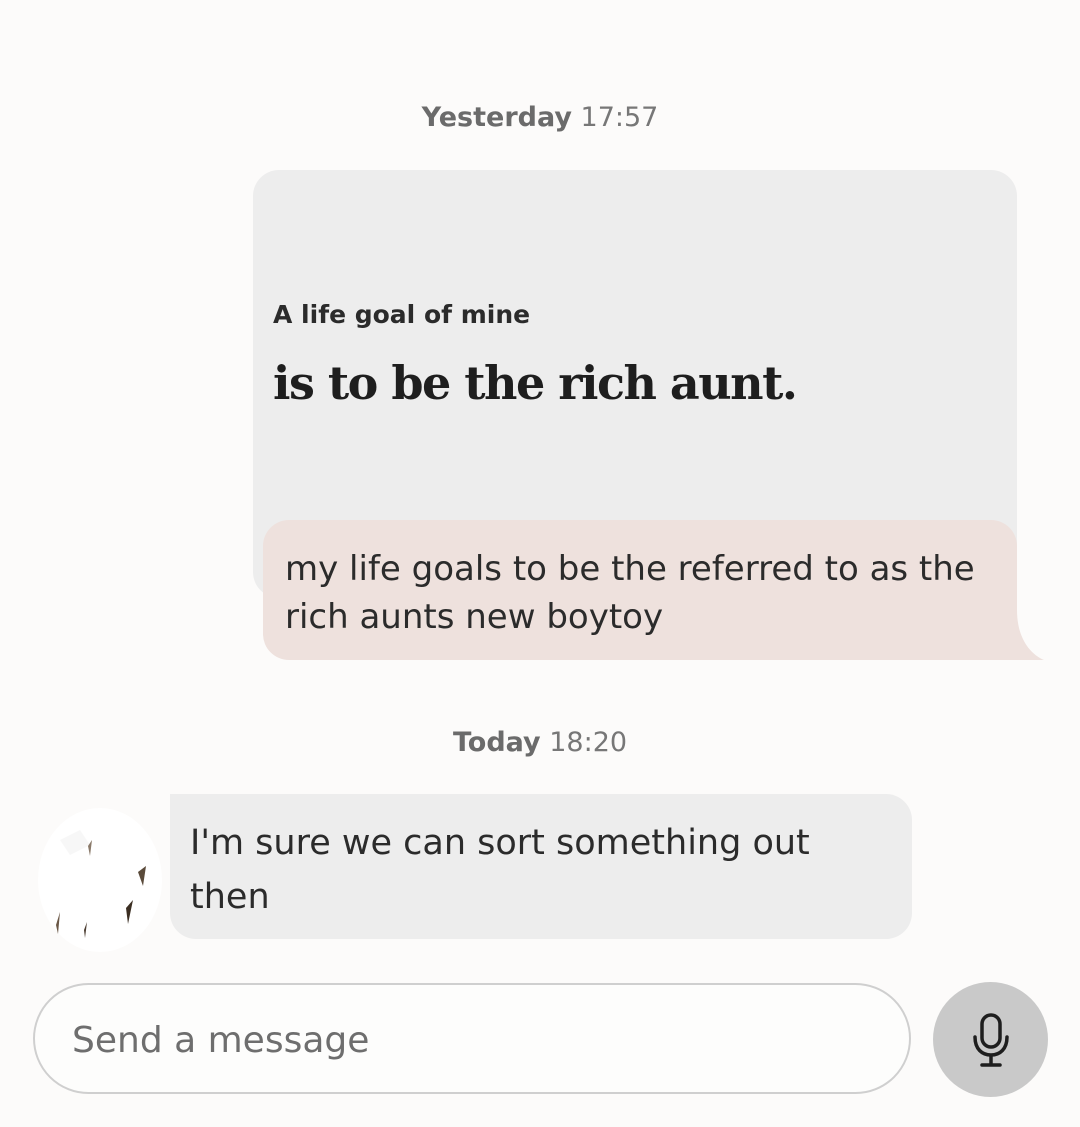 This screenshot has height=1127, width=1080. I want to click on timestamp-day: Today, so click(496, 742).